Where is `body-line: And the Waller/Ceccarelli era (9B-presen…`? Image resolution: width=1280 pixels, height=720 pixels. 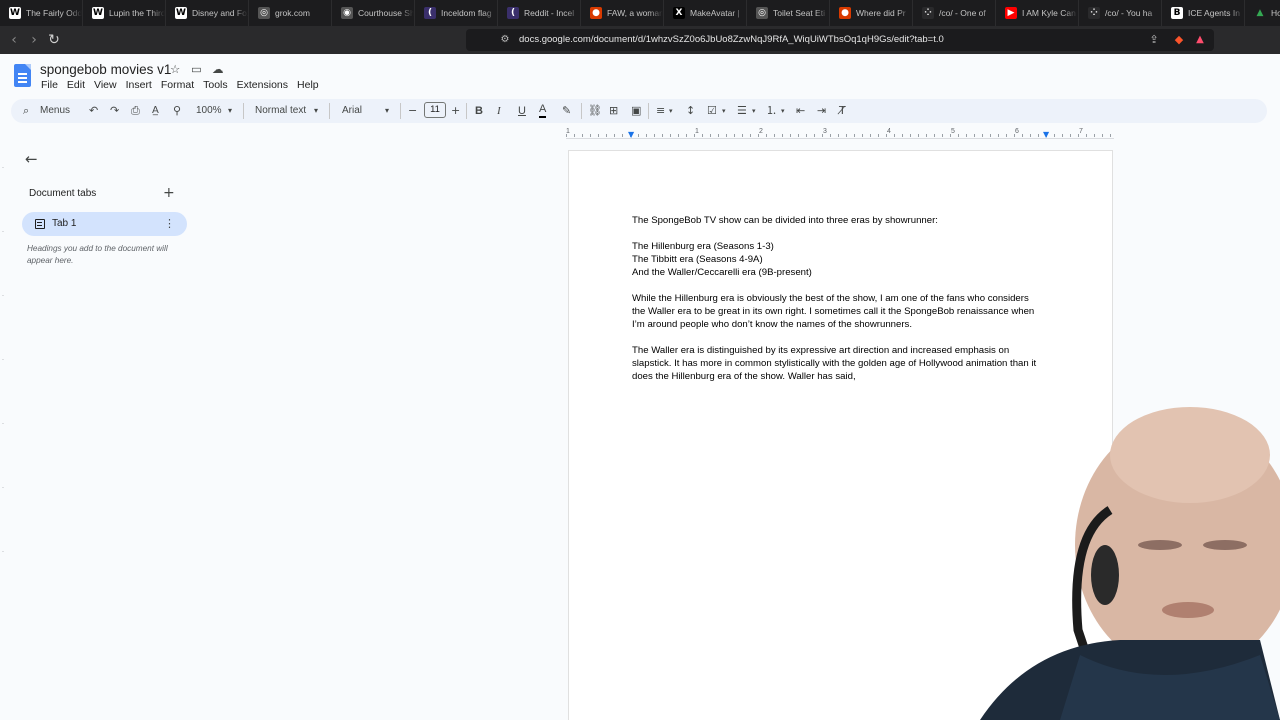 body-line: And the Waller/Ceccarelli era (9B-presen… is located at coordinates (842, 272).